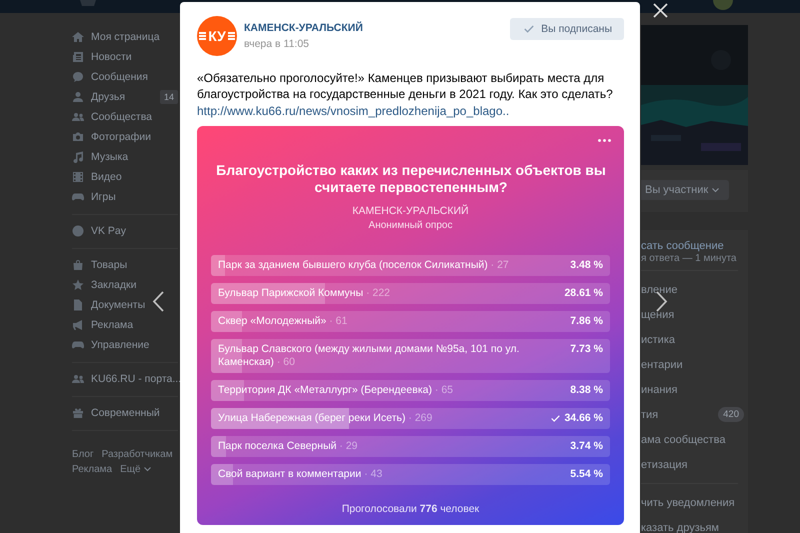  I want to click on star-icon, so click(78, 285).